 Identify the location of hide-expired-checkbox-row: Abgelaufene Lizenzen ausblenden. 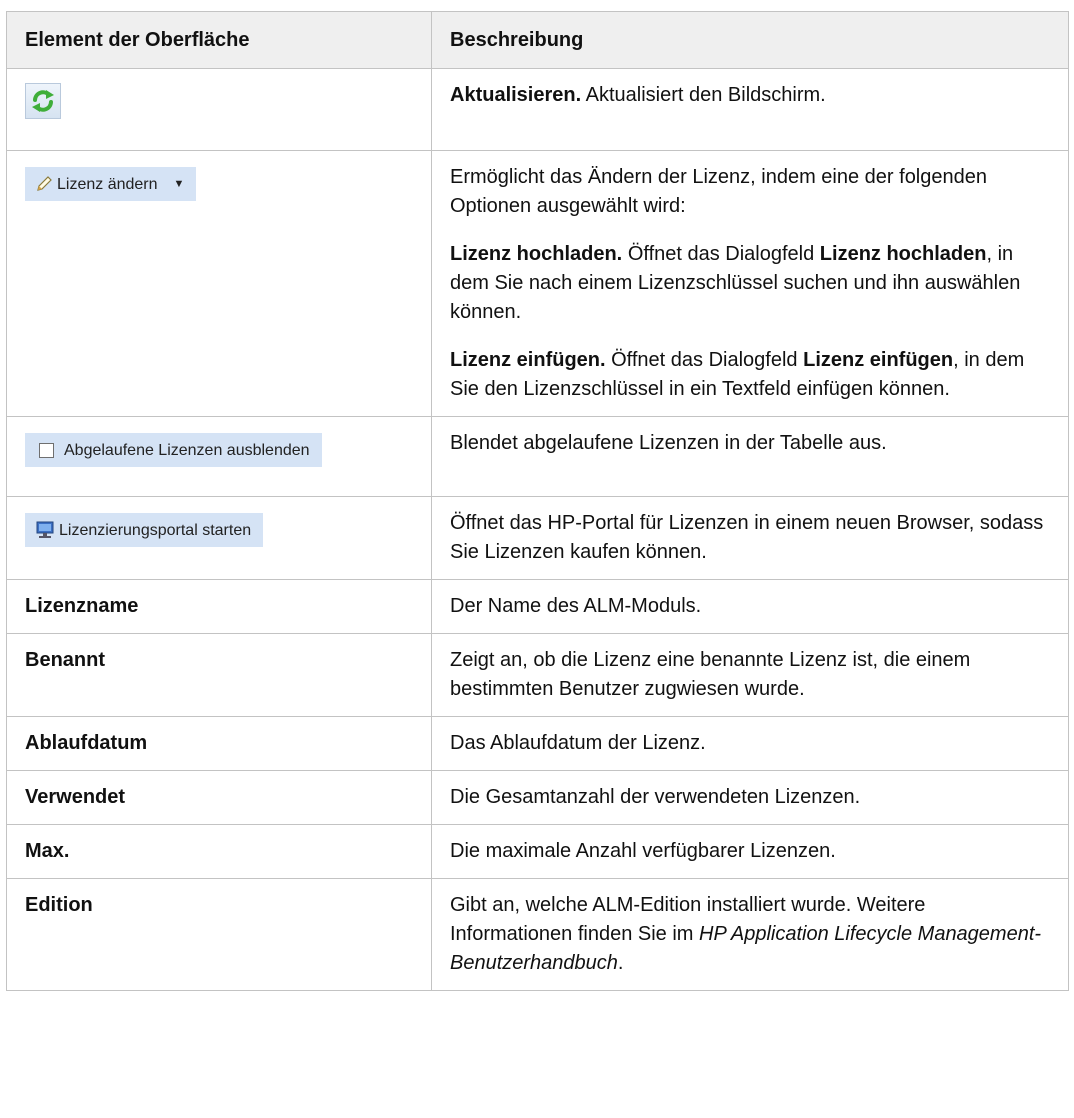
(173, 450).